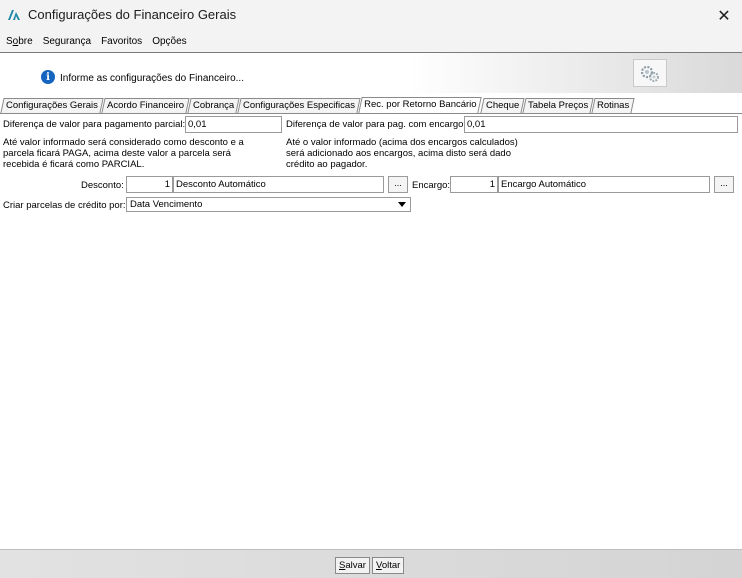 This screenshot has height=578, width=742. I want to click on discount-name-field: Desconto Automático, so click(278, 184).